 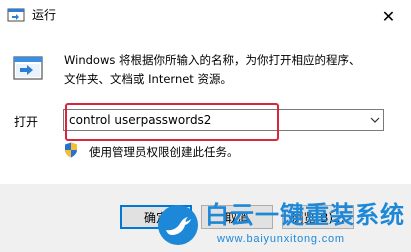 I want to click on admin-note: 使用管理员权限创建此任务。, so click(x=164, y=152).